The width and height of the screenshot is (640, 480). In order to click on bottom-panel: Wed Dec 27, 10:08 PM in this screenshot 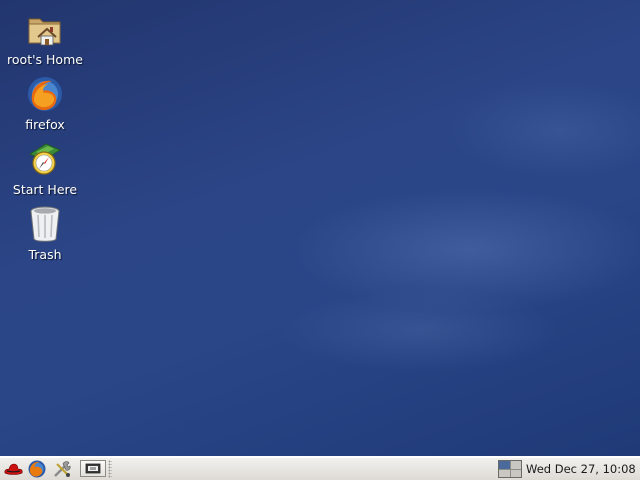, I will do `click(320, 468)`.